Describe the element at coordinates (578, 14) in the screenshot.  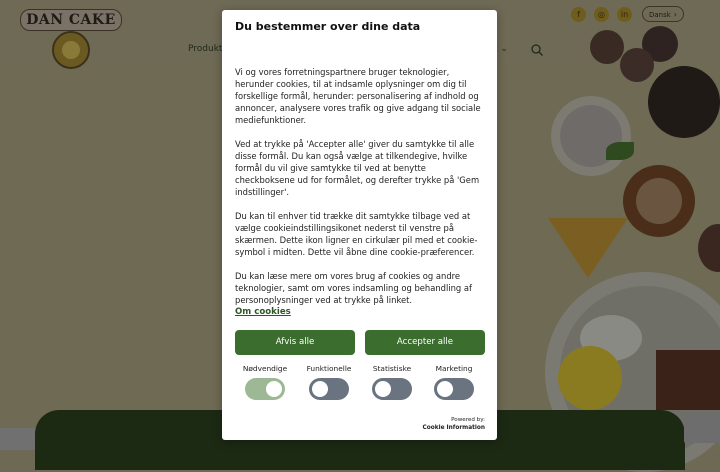
I see `facebook-icon: f` at that location.